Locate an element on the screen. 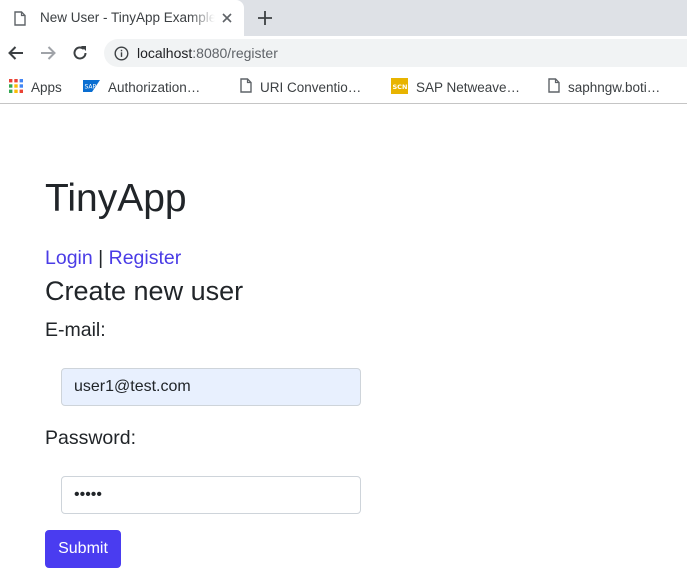 The height and width of the screenshot is (588, 687). sap-logo-icon: SAP is located at coordinates (91, 87).